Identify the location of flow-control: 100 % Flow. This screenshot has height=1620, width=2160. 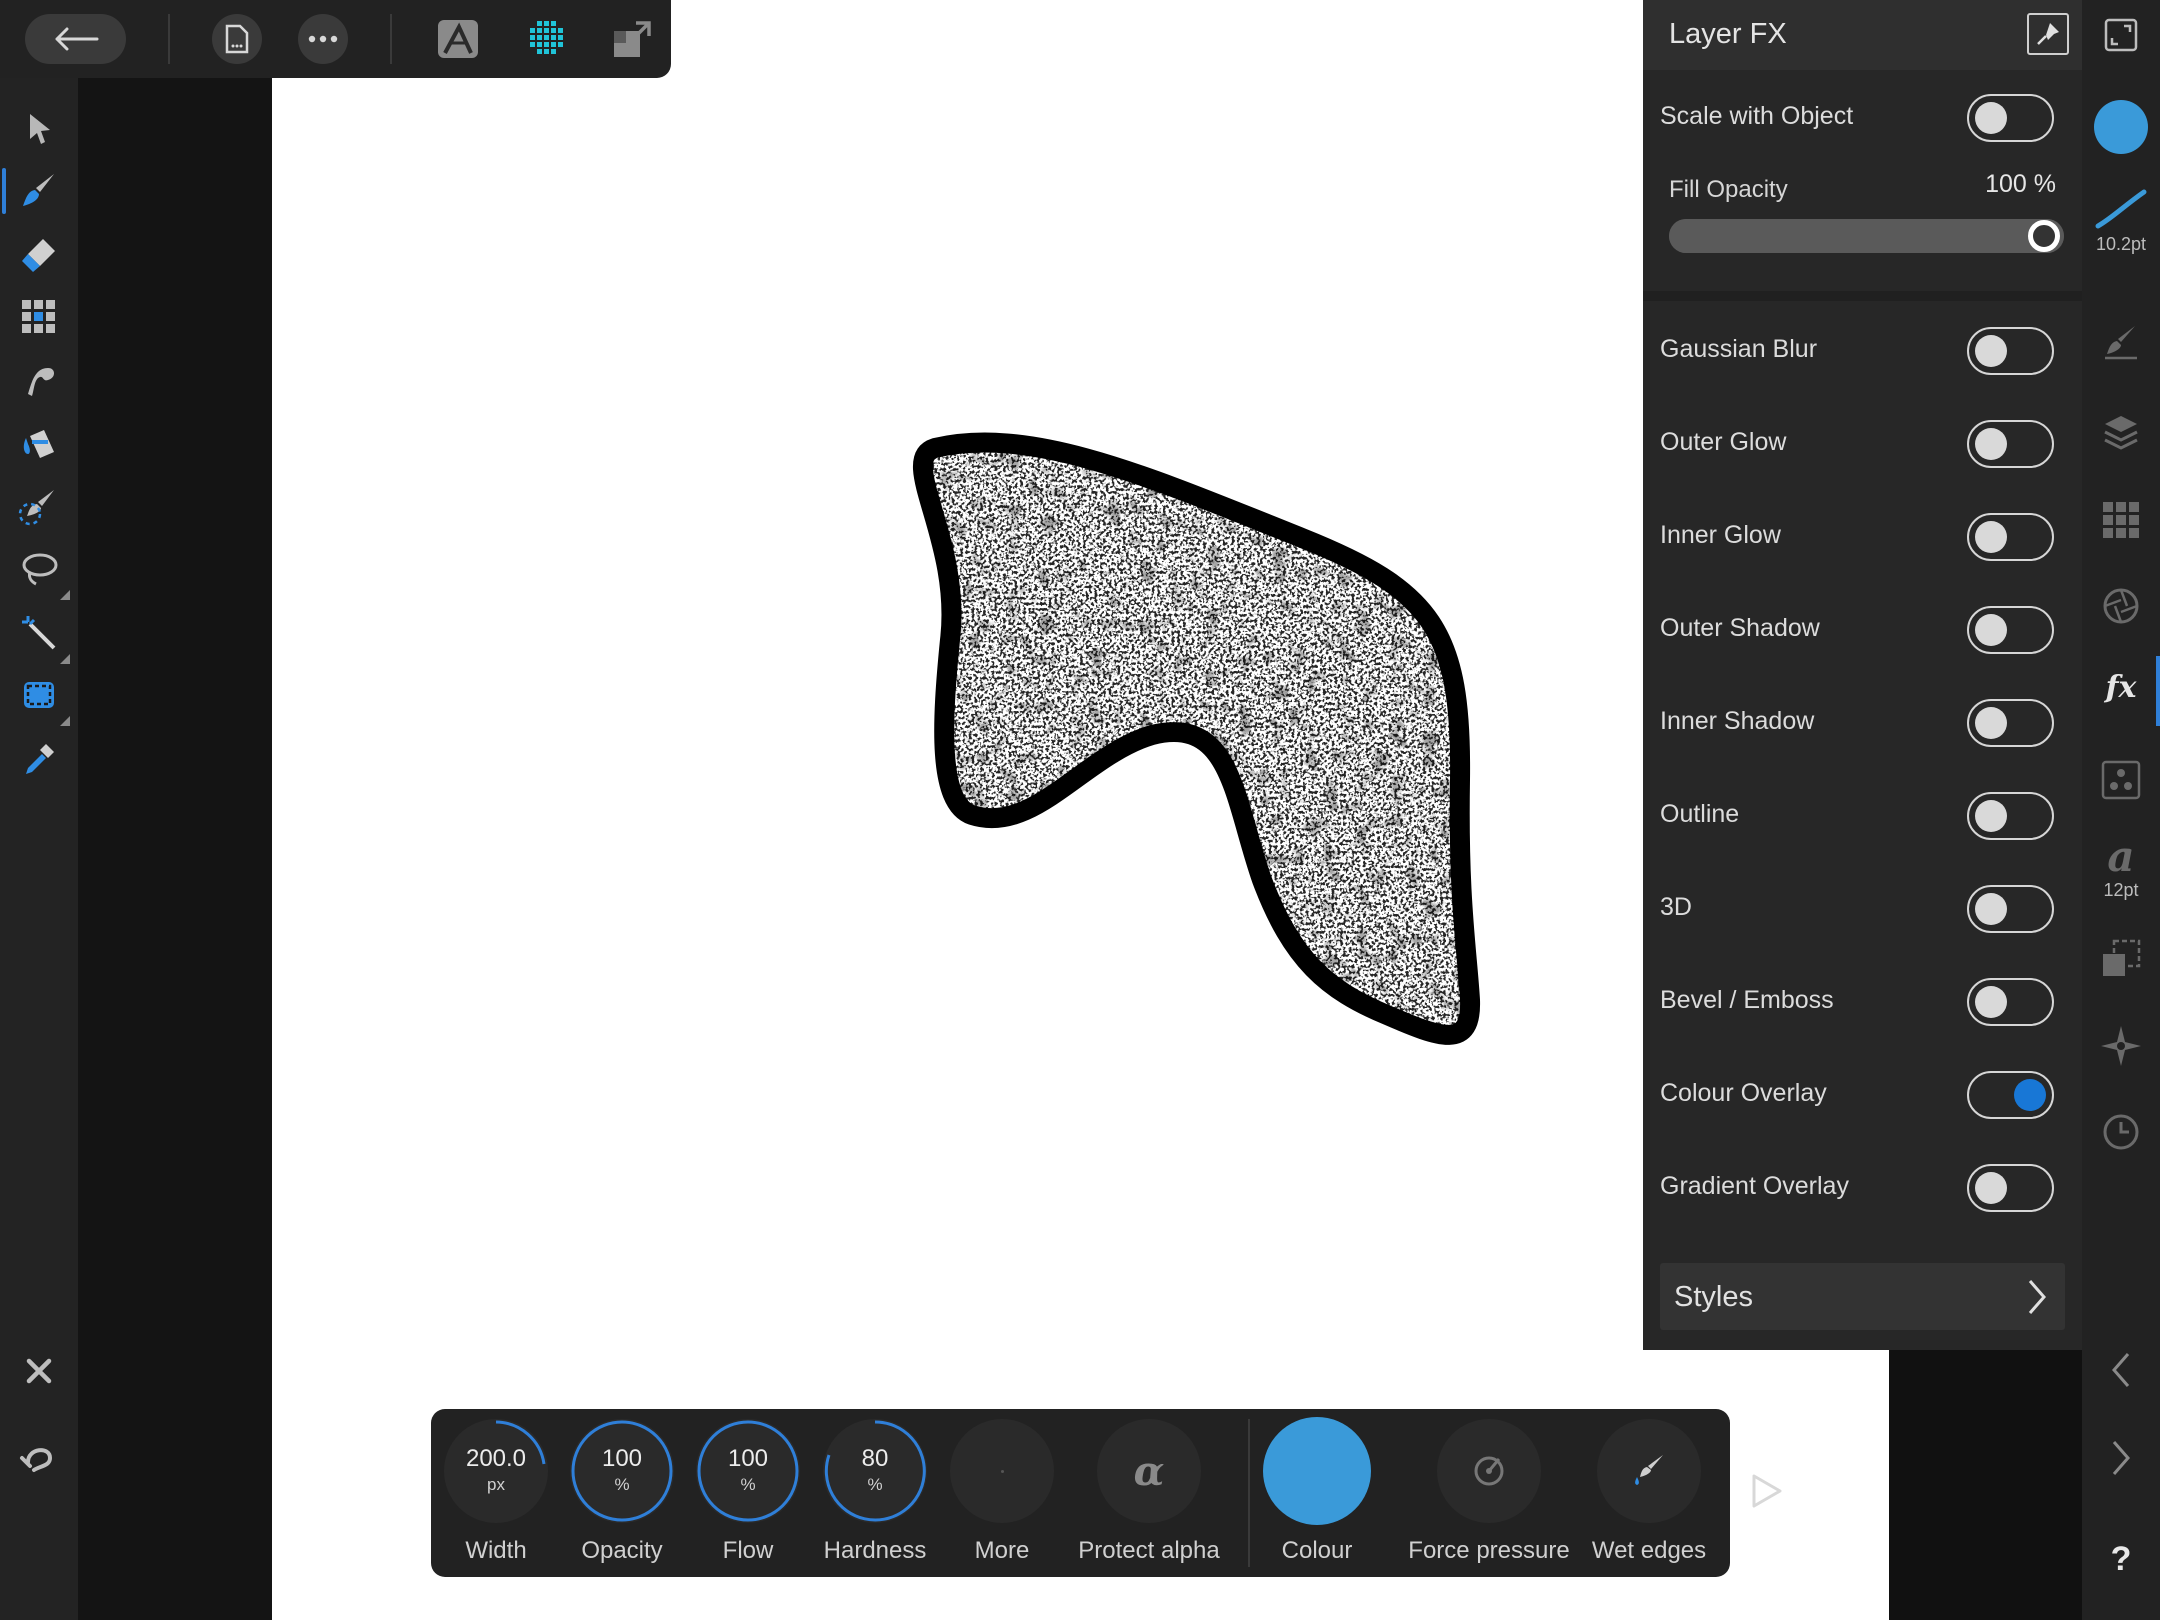
(748, 1492).